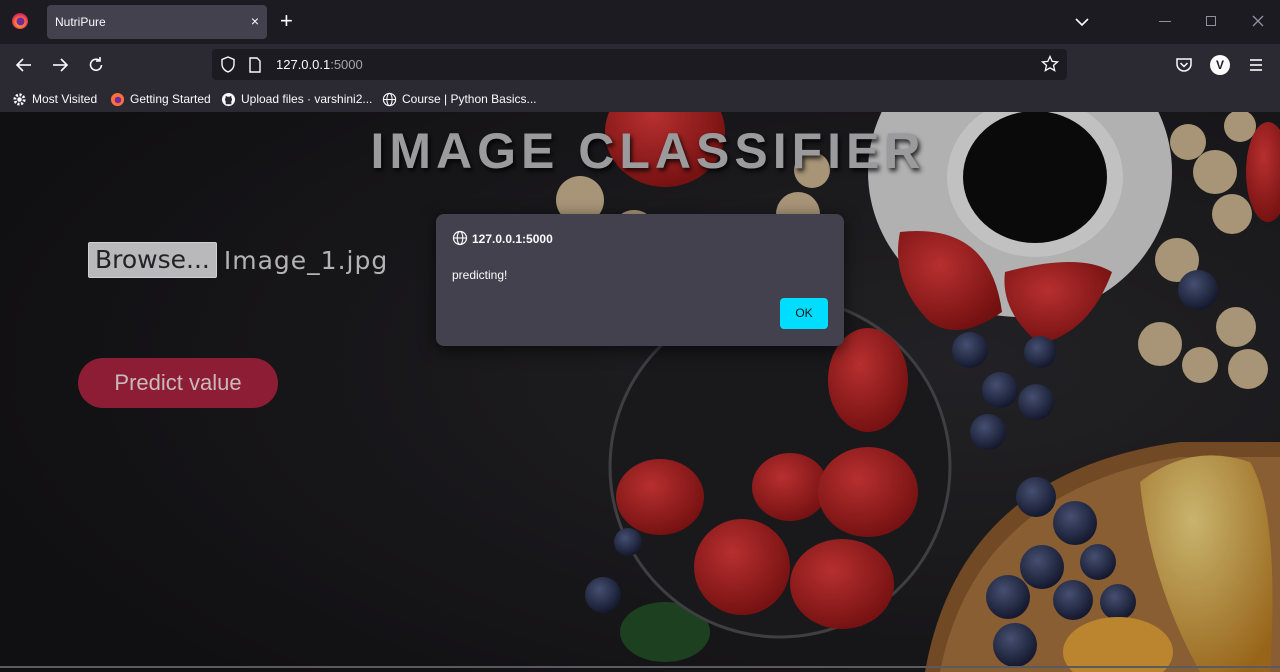 This screenshot has width=1280, height=672. What do you see at coordinates (286, 21) in the screenshot?
I see `new-tab-button: +` at bounding box center [286, 21].